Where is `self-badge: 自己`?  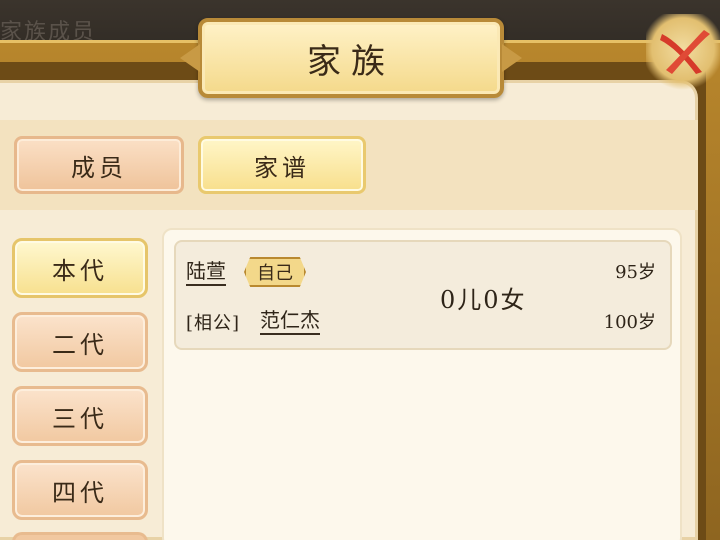
self-badge: 自己 is located at coordinates (275, 272).